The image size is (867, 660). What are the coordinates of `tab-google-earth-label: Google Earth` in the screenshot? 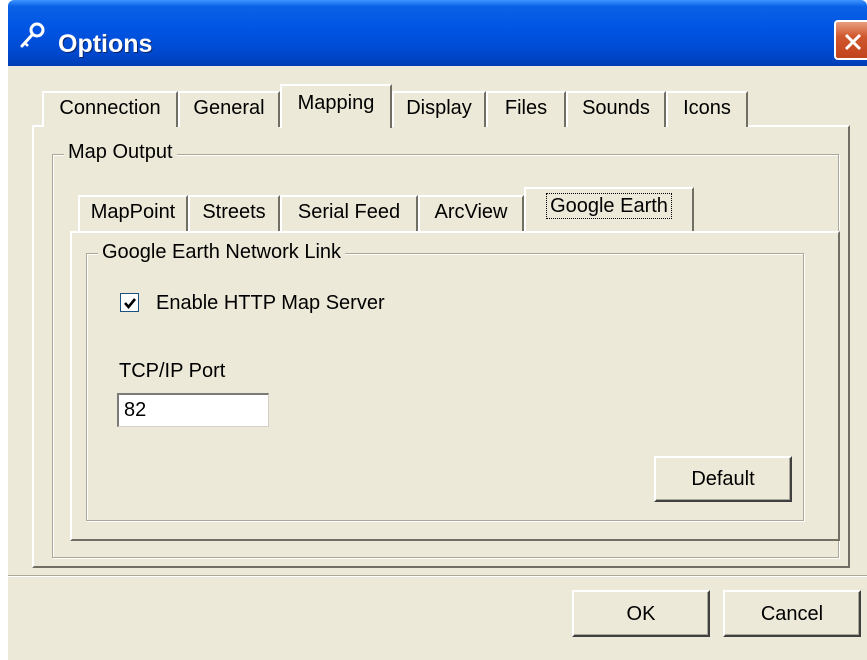 It's located at (609, 206).